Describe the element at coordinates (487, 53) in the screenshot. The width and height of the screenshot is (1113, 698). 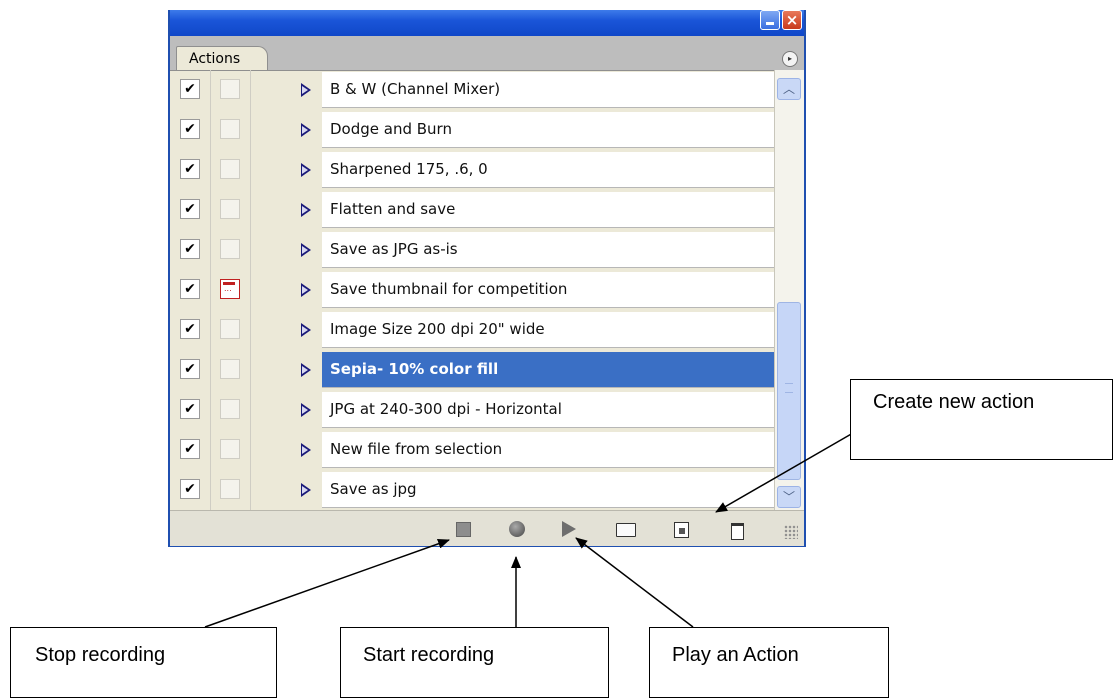
I see `panel-tab-strip: Actions ▸` at that location.